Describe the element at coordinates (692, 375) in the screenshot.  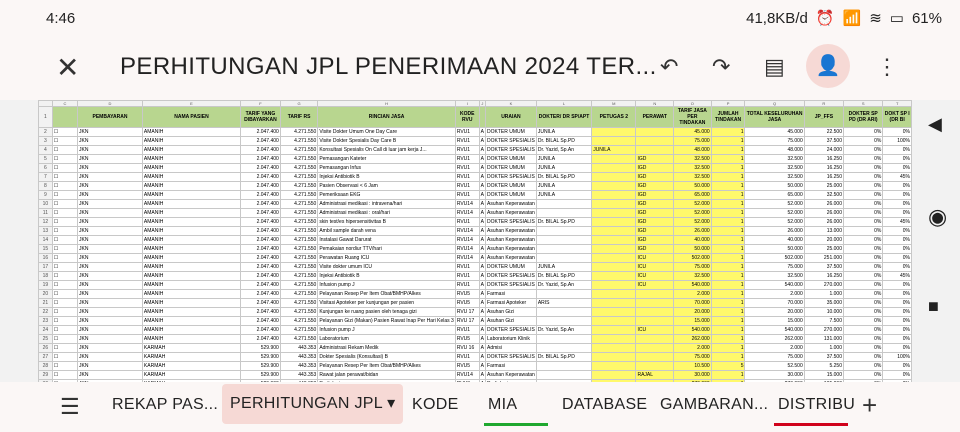
I see `table-cell: 30.000` at that location.